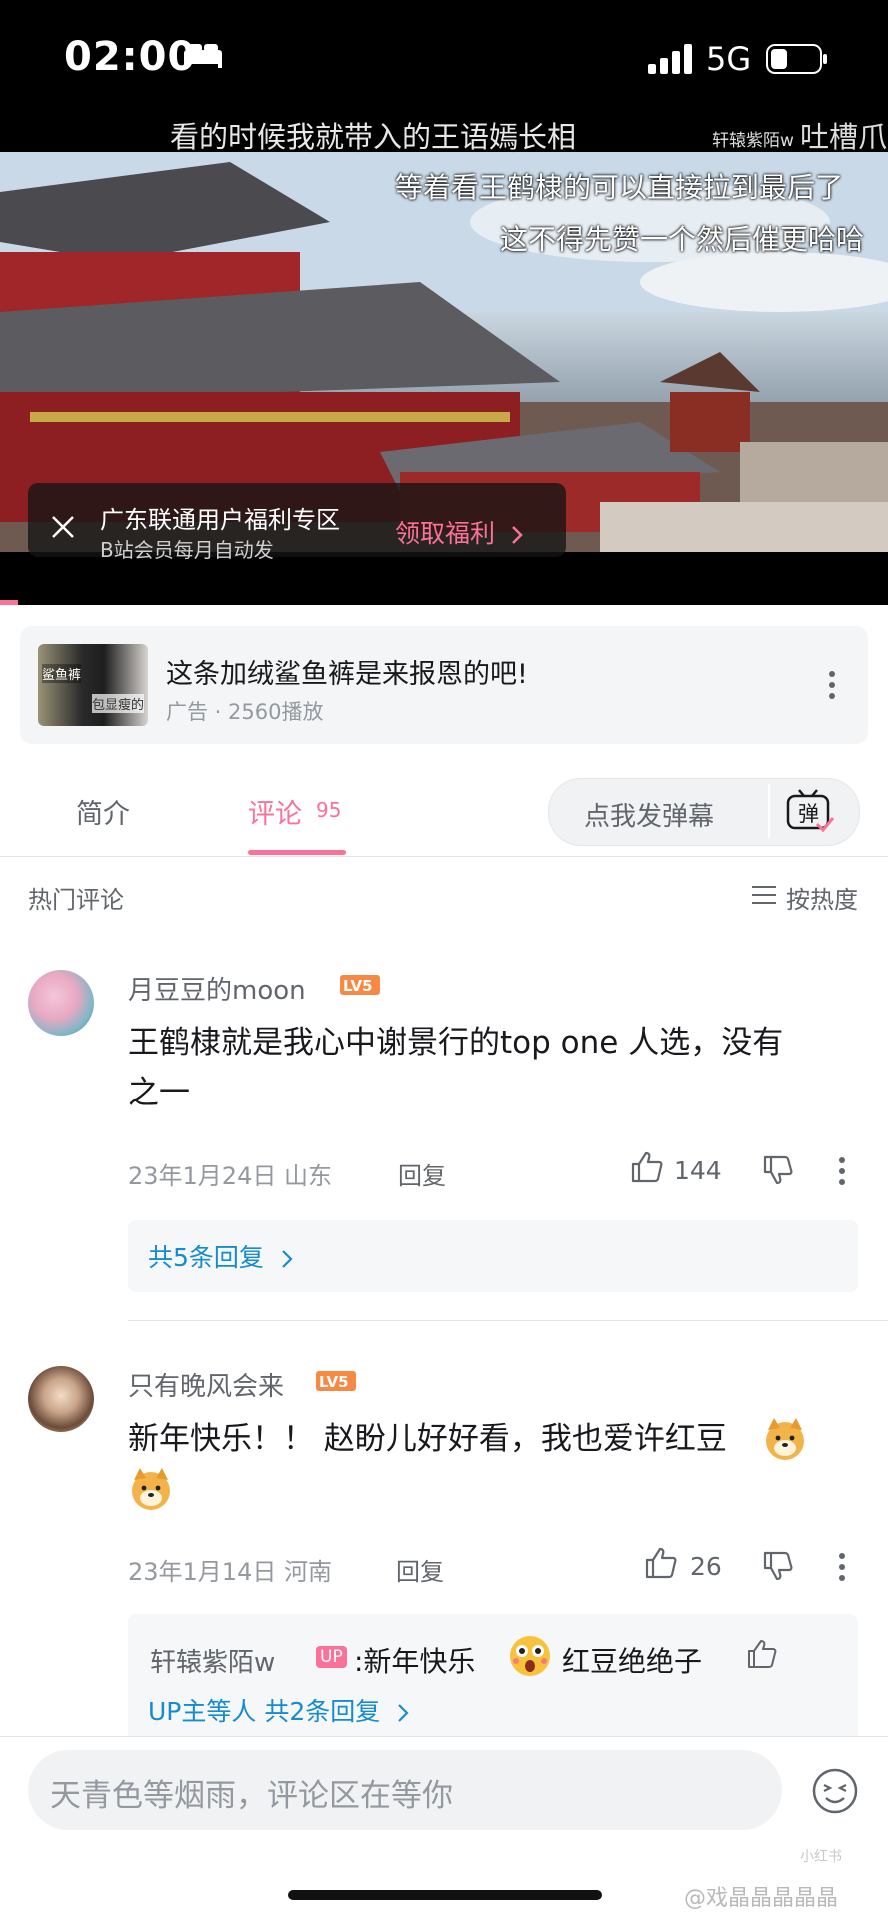 This screenshot has height=1921, width=888. I want to click on network-label: 5G, so click(729, 59).